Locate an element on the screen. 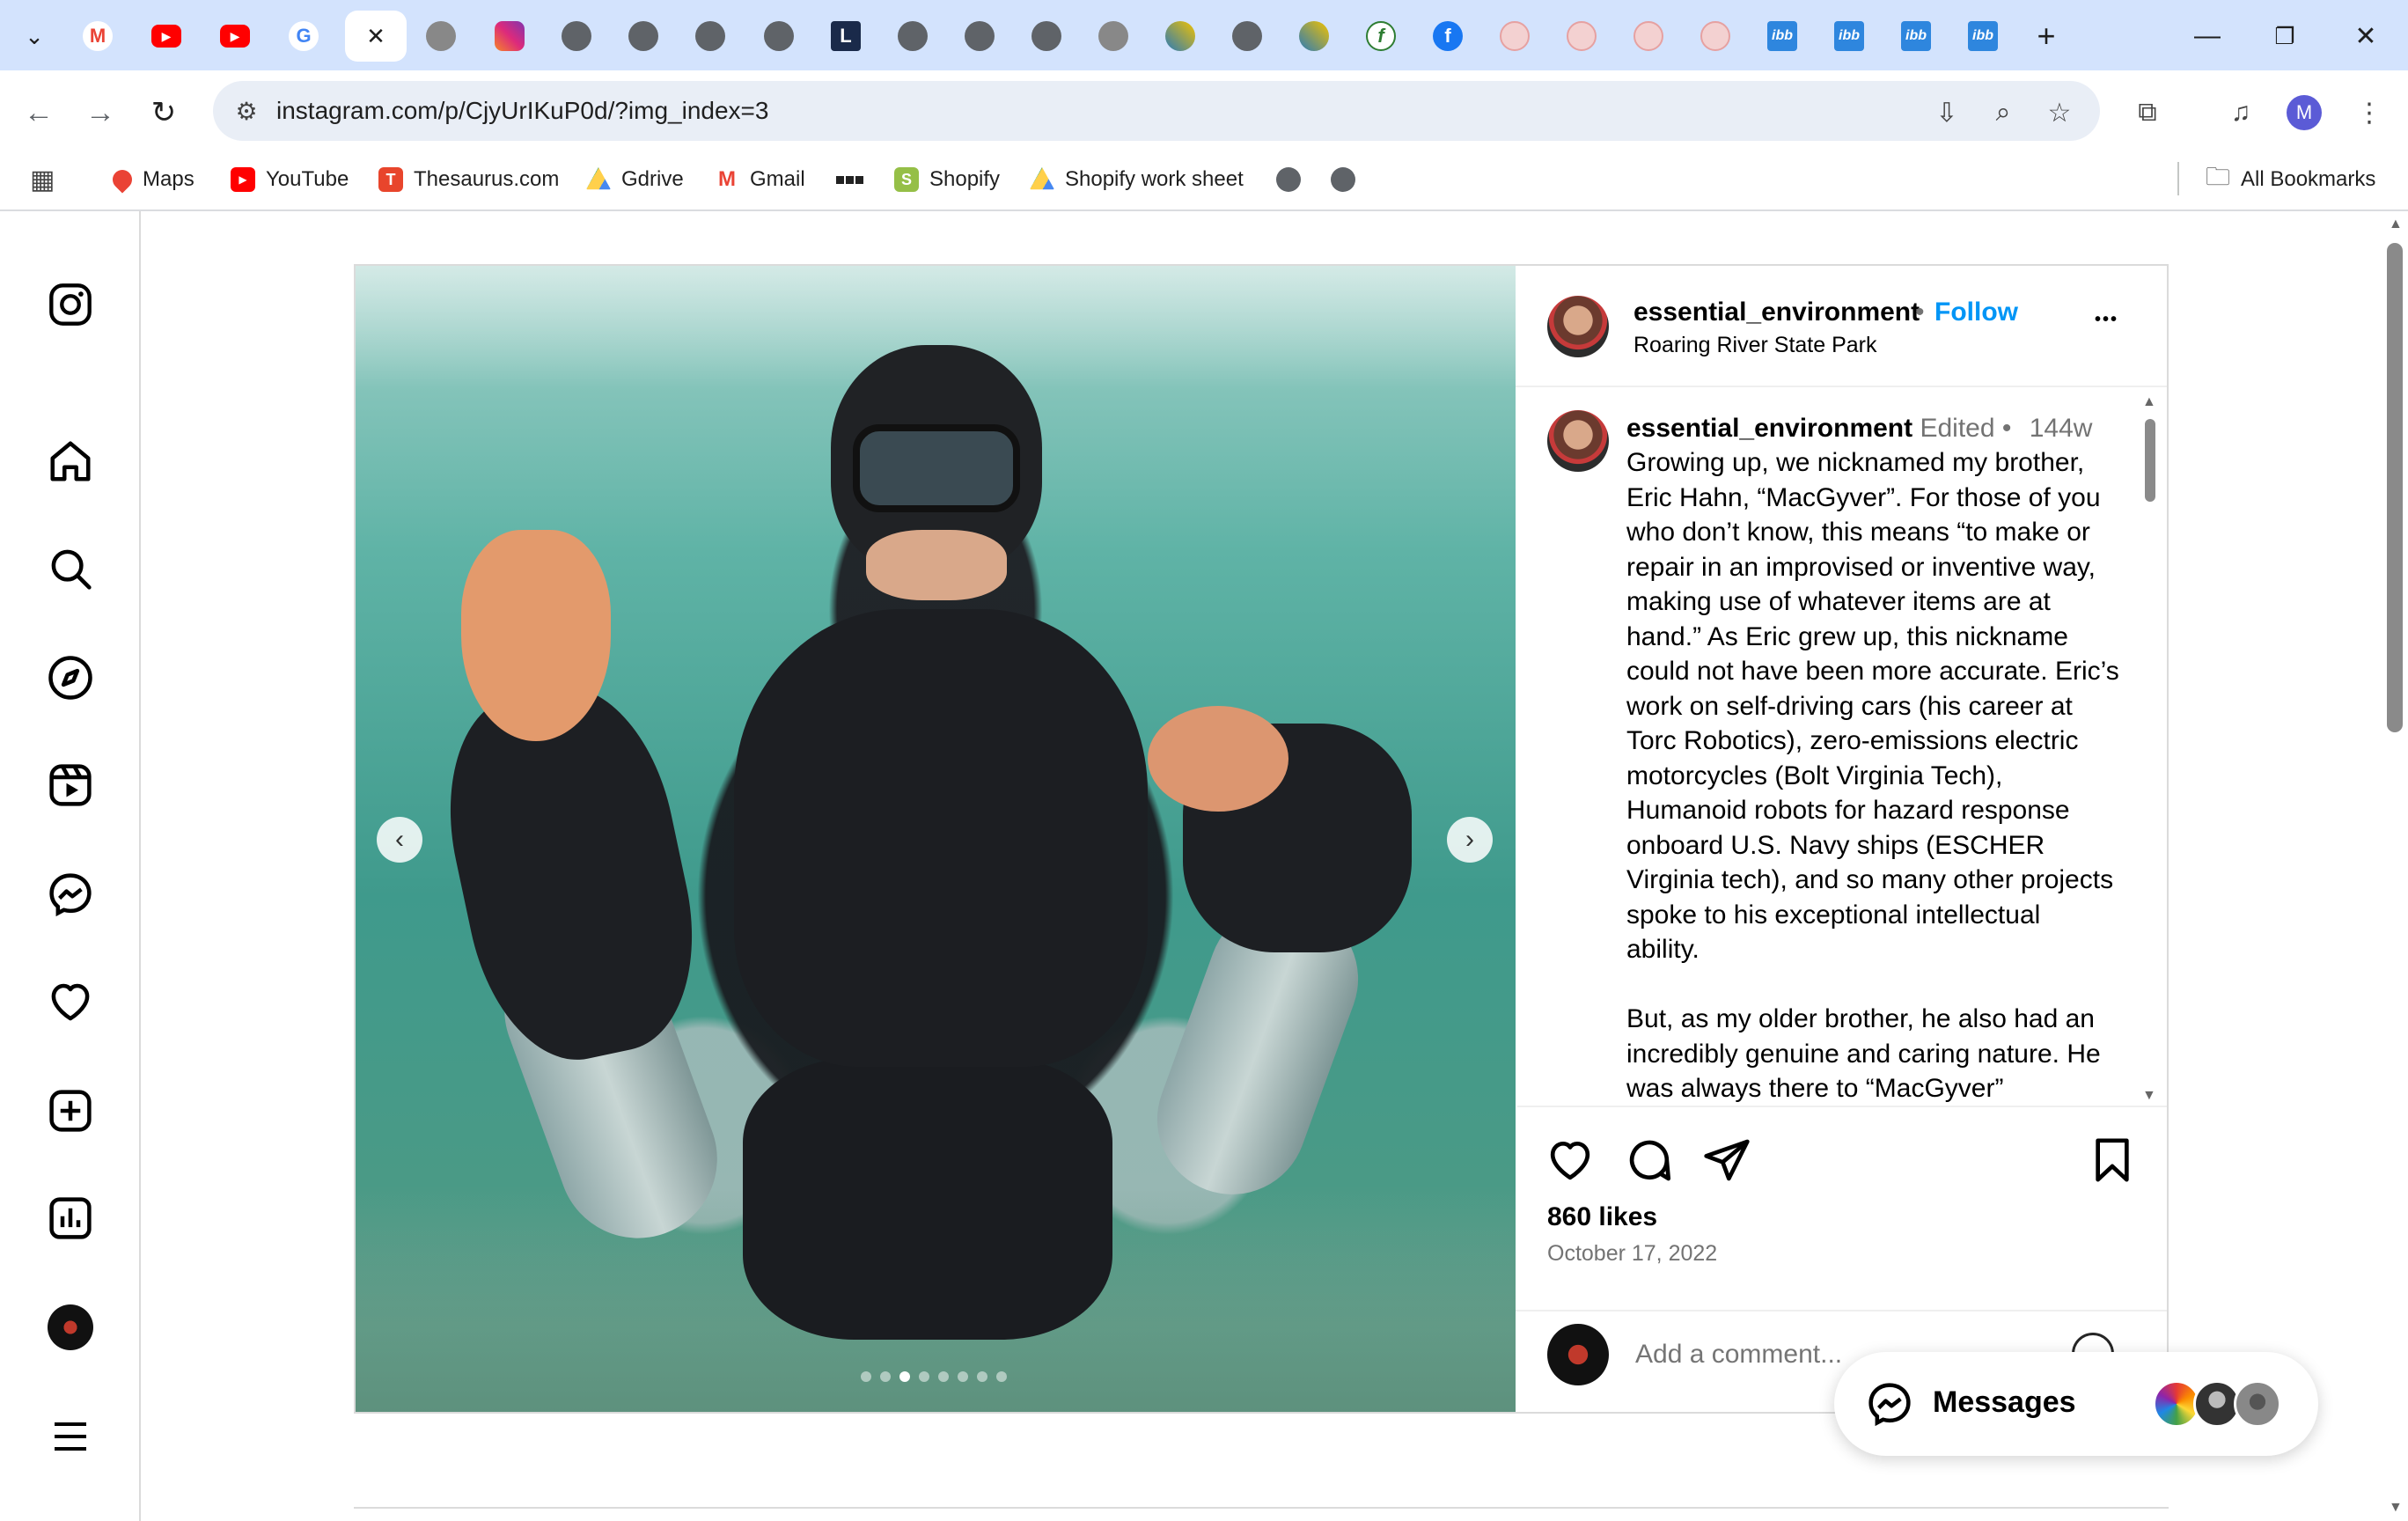 This screenshot has width=2408, height=1521. save-button is located at coordinates (2112, 1160).